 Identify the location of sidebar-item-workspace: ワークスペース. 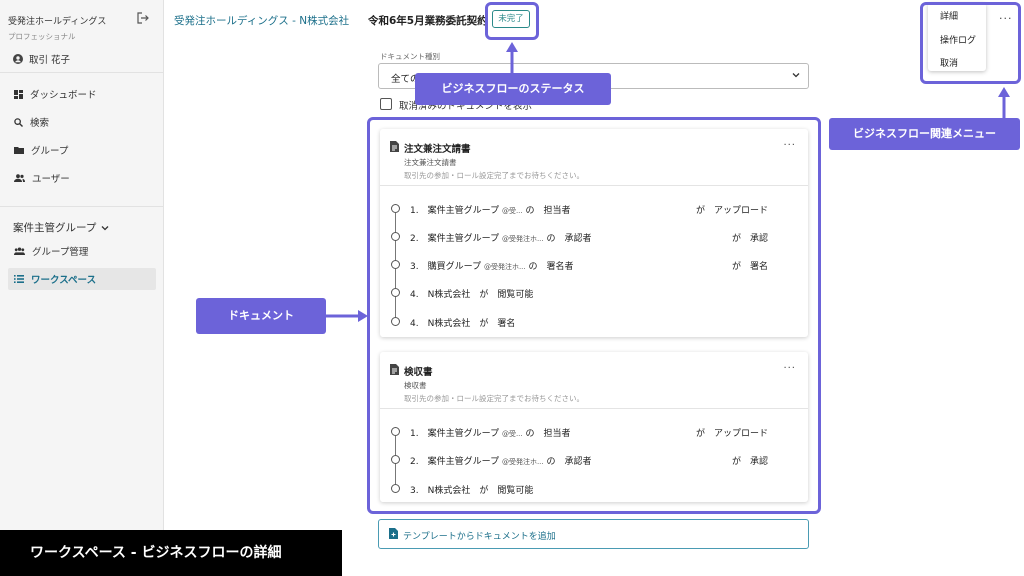
(82, 279).